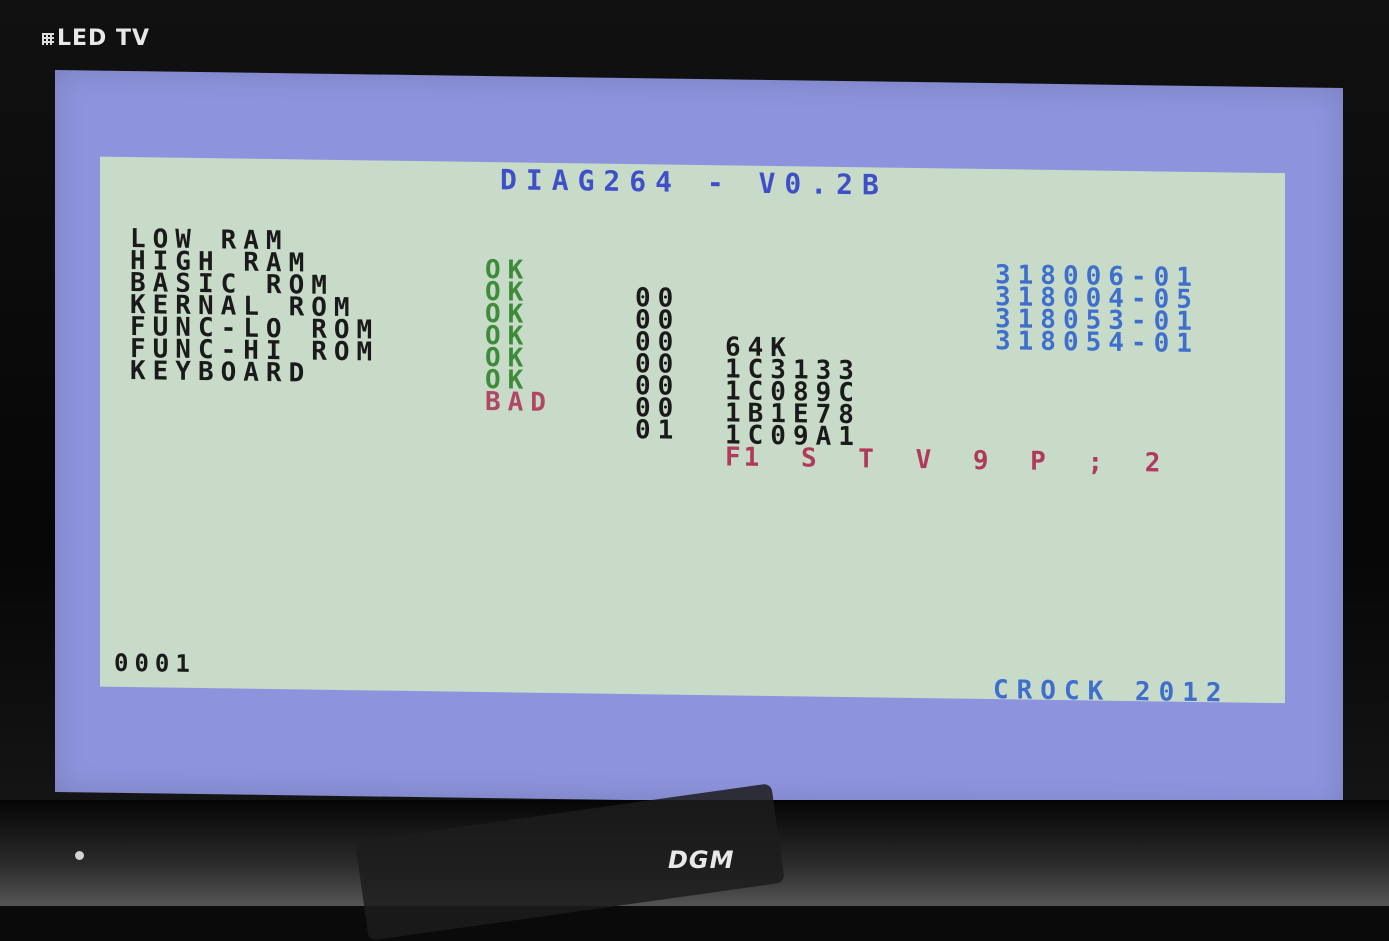  What do you see at coordinates (48, 39) in the screenshot?
I see `brand-grid-icon` at bounding box center [48, 39].